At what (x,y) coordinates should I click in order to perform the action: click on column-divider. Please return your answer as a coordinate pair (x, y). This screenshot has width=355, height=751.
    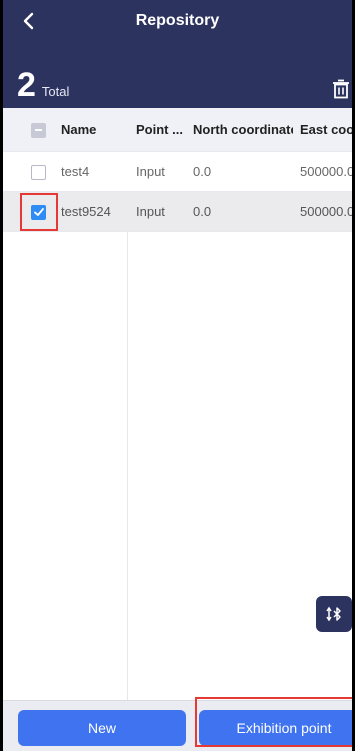
    Looking at the image, I should click on (127, 426).